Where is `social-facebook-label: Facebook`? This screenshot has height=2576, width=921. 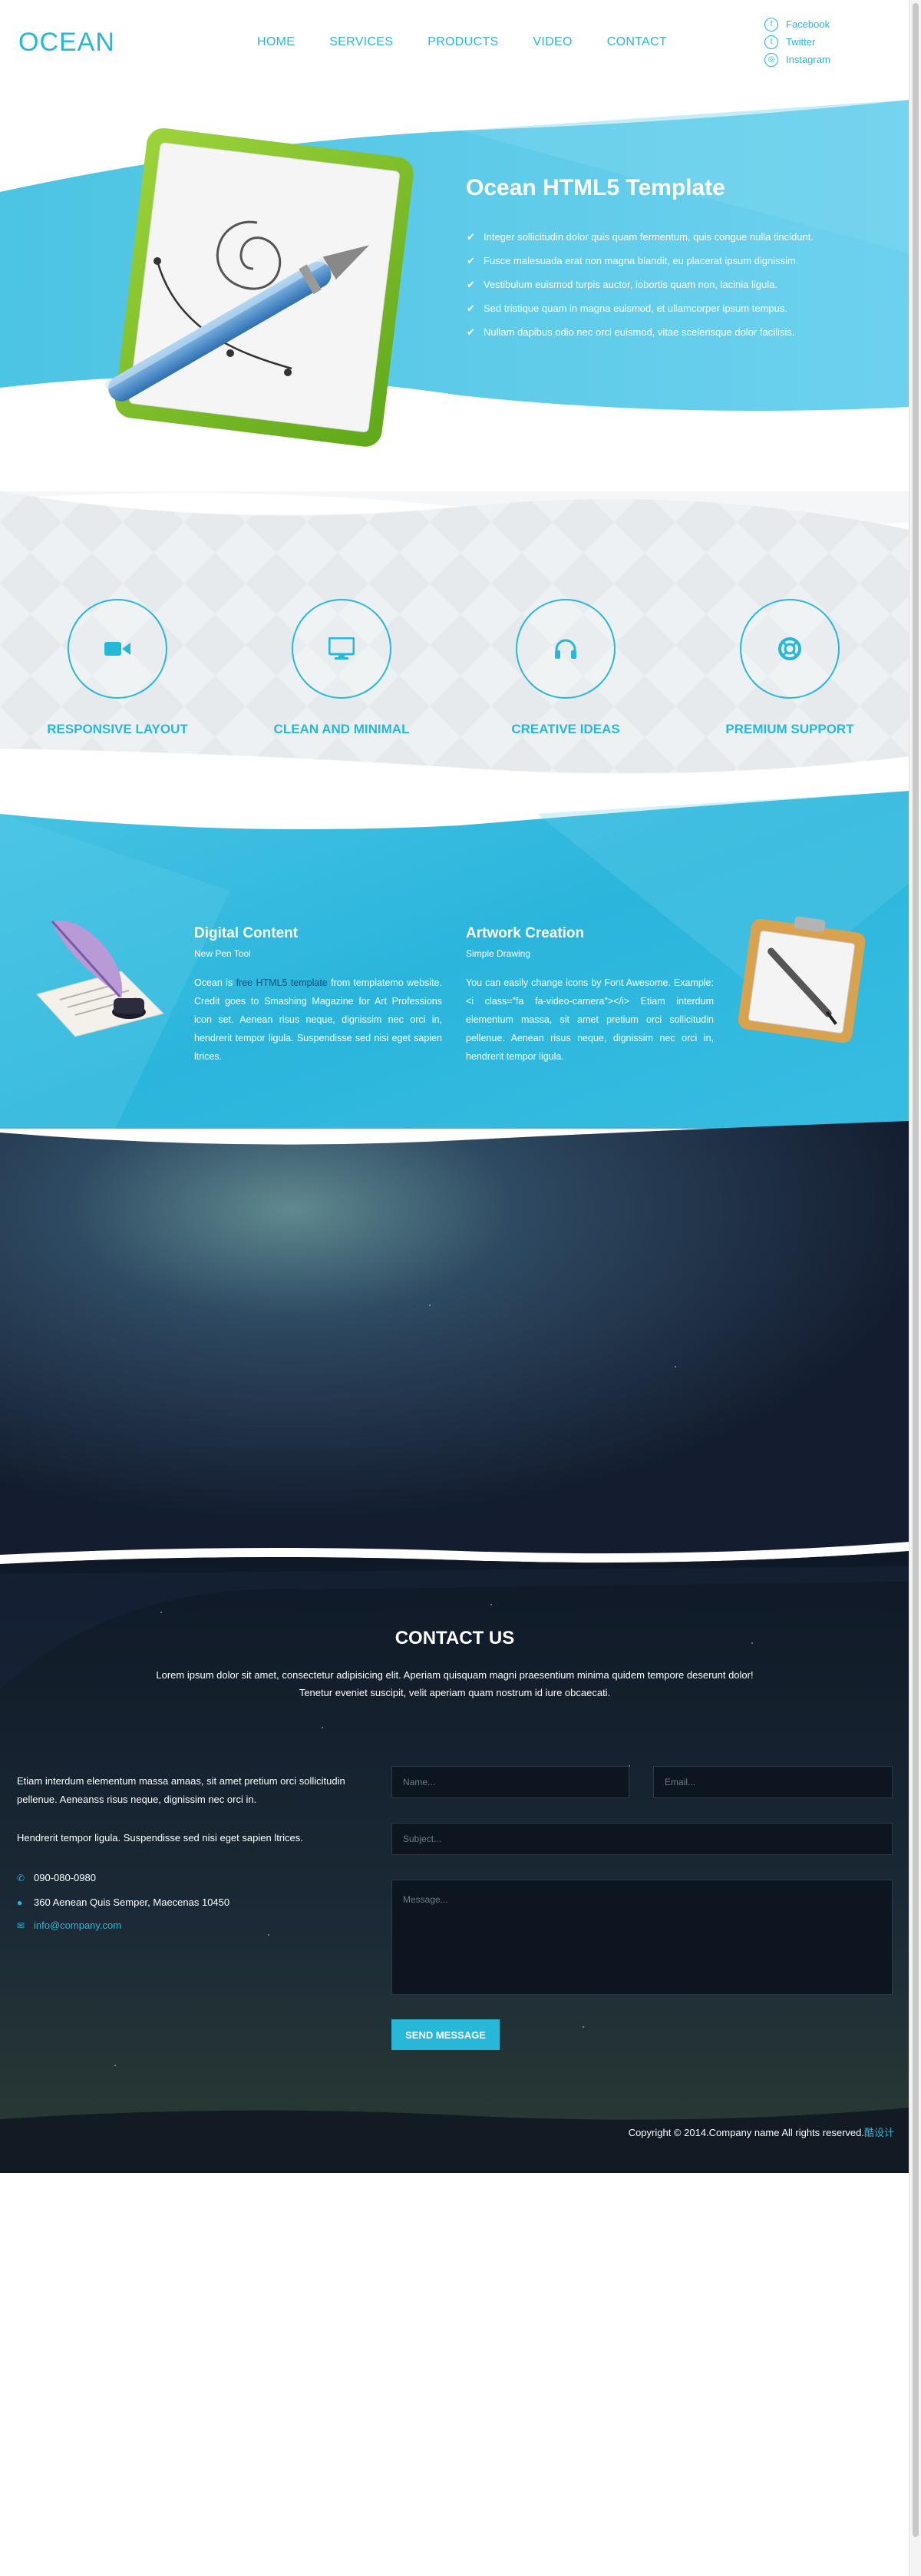 social-facebook-label: Facebook is located at coordinates (808, 24).